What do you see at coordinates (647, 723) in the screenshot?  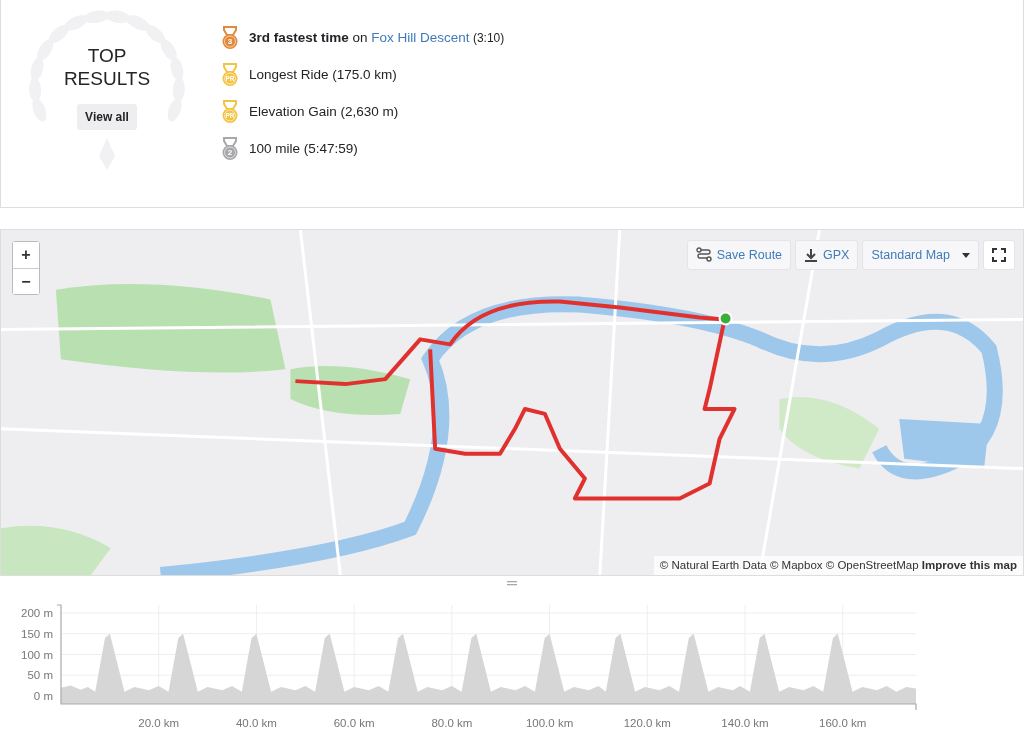 I see `axis-tick-label: 120.0 km` at bounding box center [647, 723].